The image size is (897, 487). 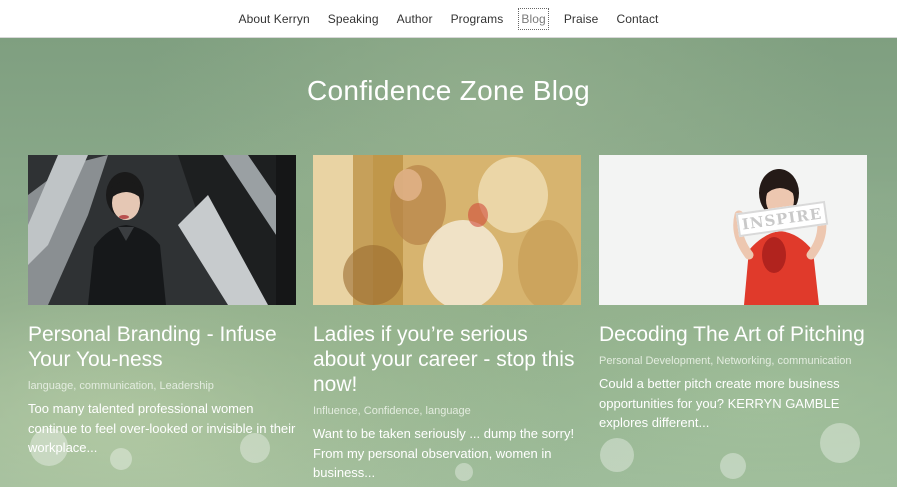 I want to click on post-tags: Influence, Confidence, language, so click(x=447, y=411).